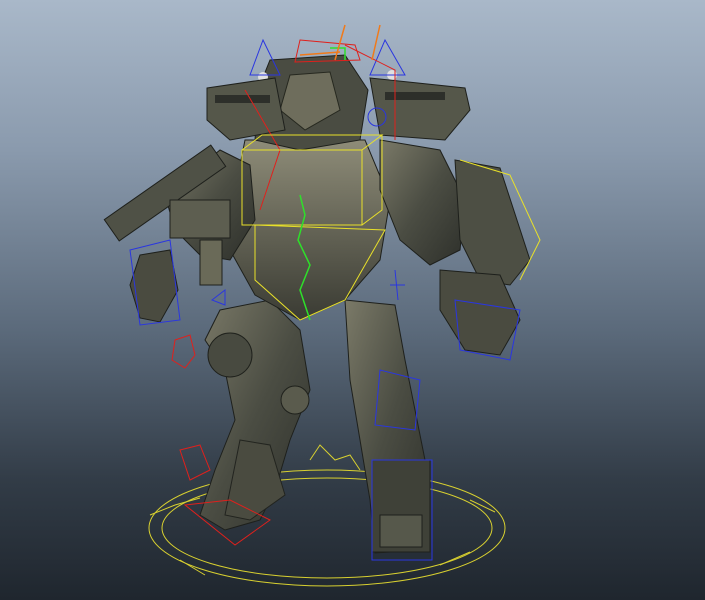 The height and width of the screenshot is (600, 705). I want to click on right-arm-mesh, so click(455, 247).